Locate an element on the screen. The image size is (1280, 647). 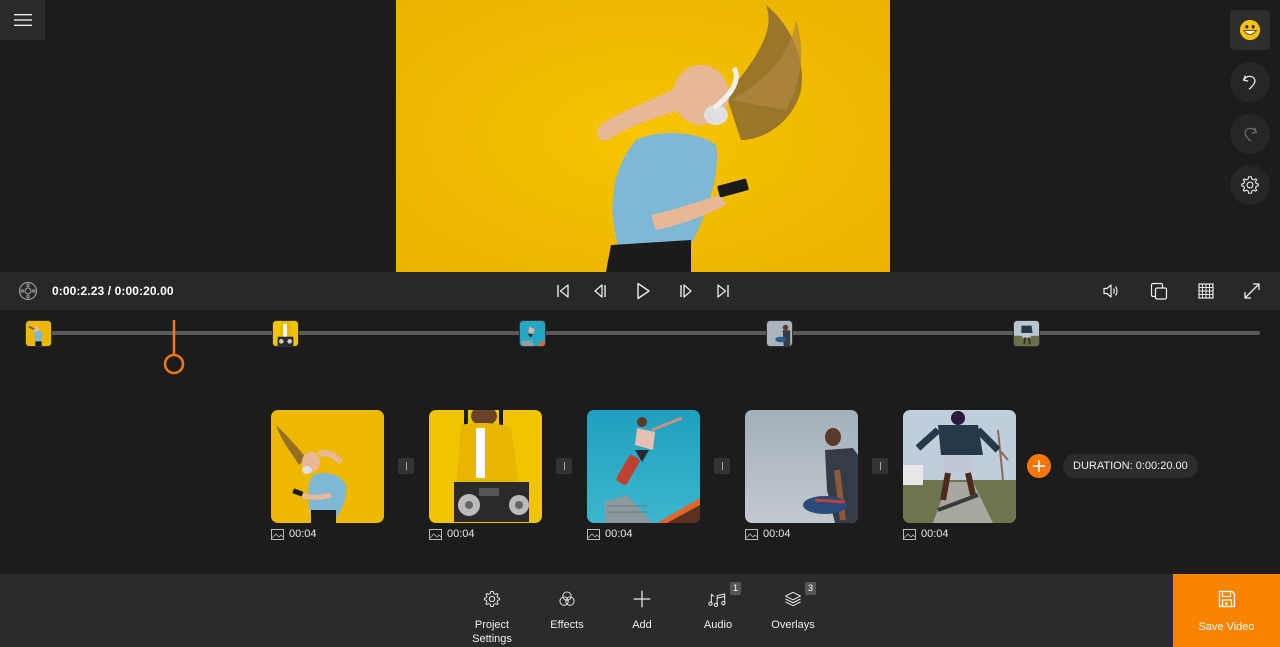
play-button is located at coordinates (643, 291).